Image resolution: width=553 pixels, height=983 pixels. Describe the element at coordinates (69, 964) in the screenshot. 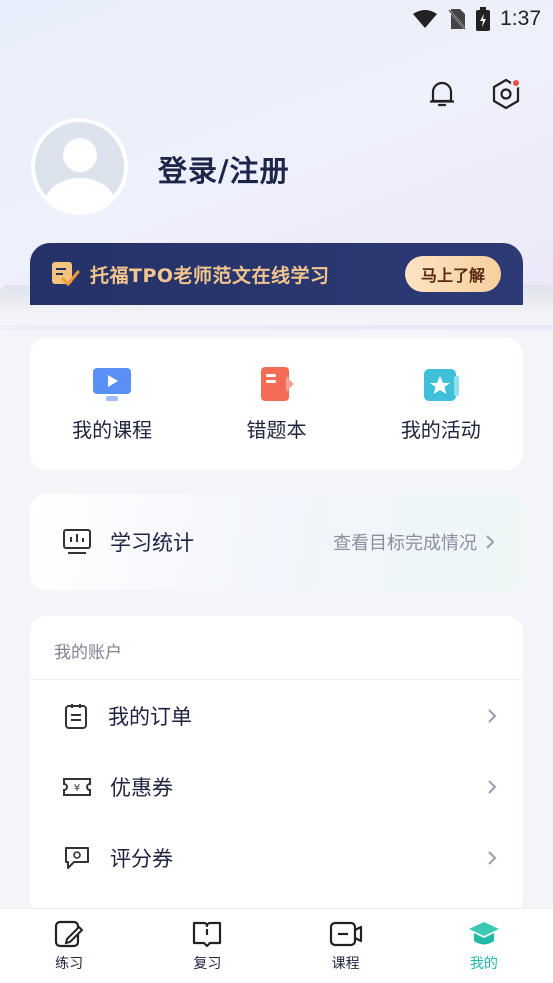

I see `tab-label: 练习` at that location.